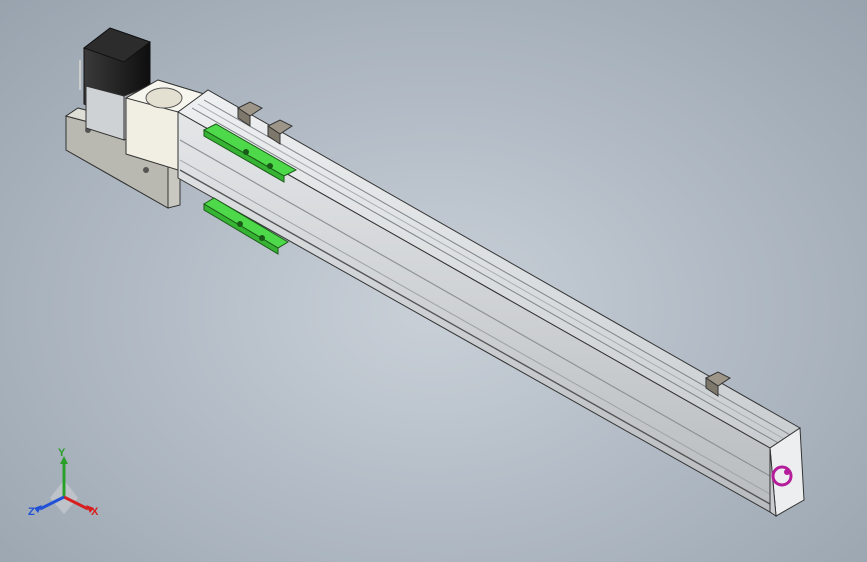  I want to click on z-axis-label: Z, so click(31, 512).